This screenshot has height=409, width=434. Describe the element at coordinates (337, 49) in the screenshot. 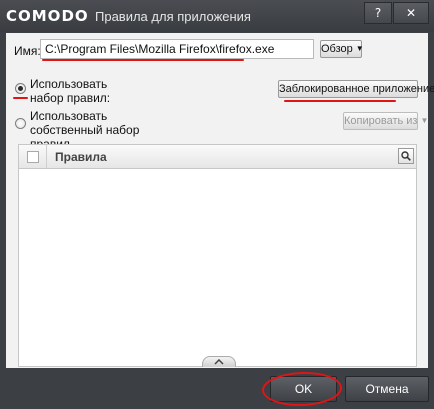

I see `browse-button-label: Обзор` at that location.